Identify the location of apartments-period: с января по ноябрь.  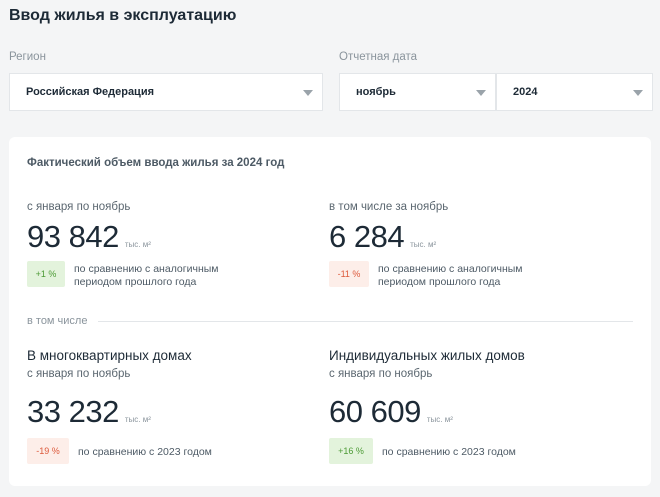
(79, 374).